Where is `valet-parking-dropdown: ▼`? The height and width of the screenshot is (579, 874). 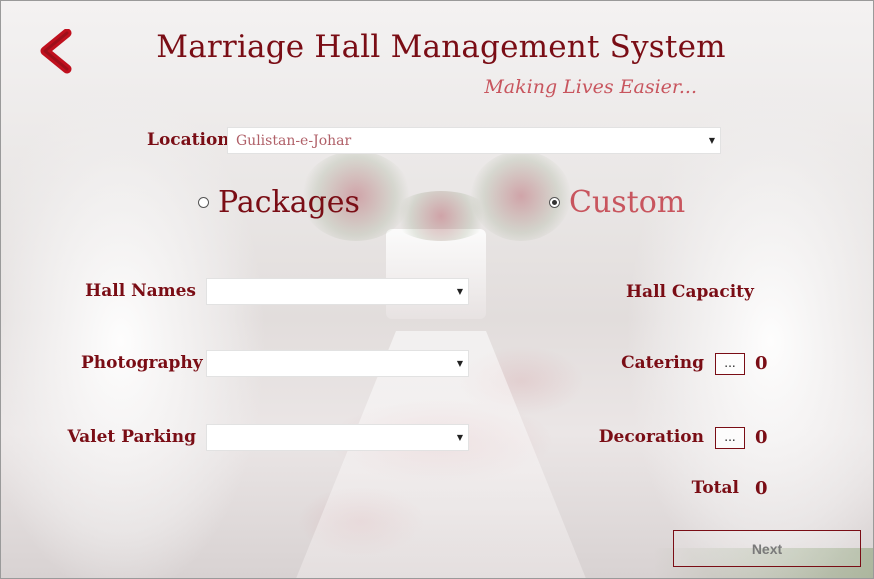 valet-parking-dropdown: ▼ is located at coordinates (337, 437).